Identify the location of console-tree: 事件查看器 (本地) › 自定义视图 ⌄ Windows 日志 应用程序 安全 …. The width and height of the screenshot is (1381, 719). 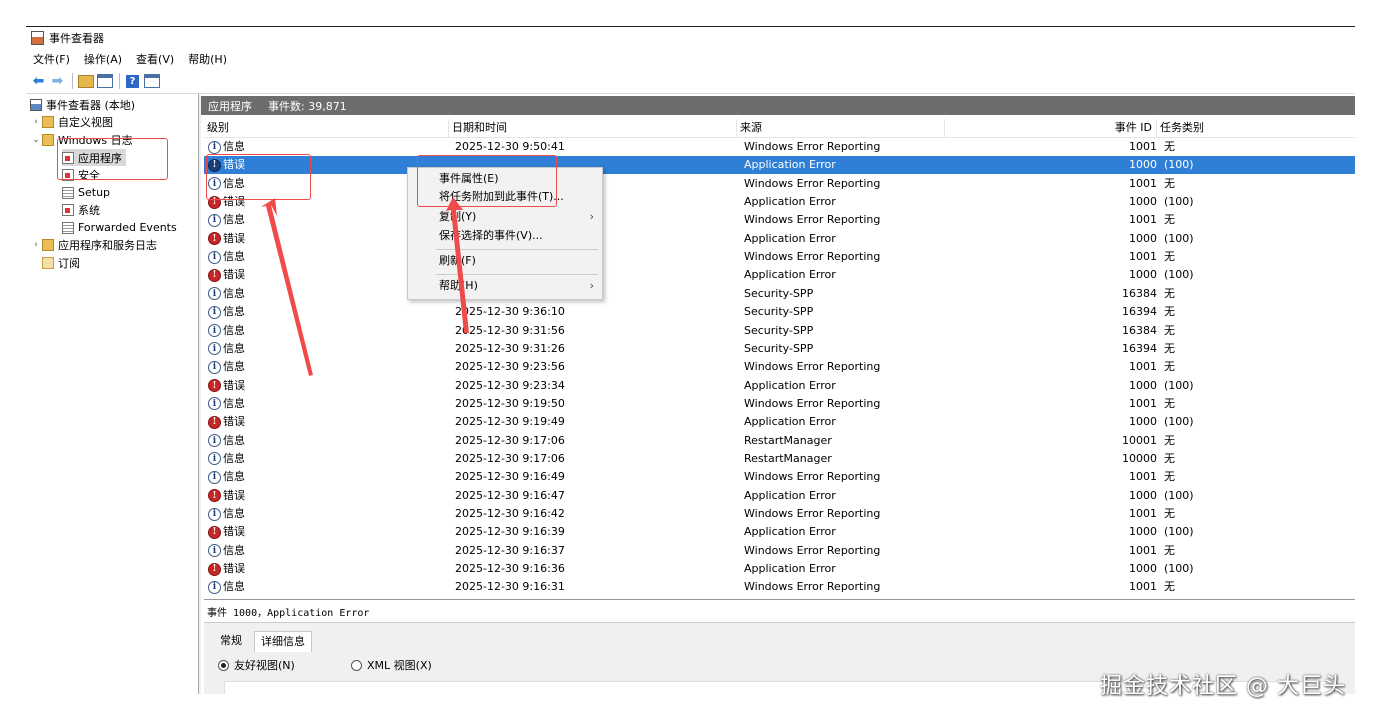
(112, 394).